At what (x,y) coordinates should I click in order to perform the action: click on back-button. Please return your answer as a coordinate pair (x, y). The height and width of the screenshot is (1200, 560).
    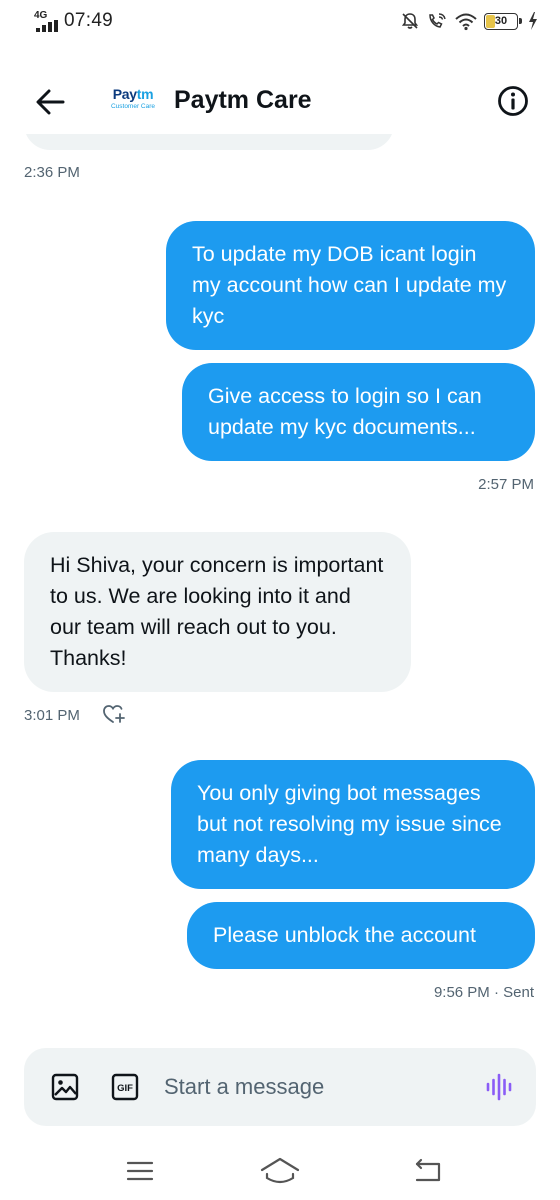
    Looking at the image, I should click on (50, 102).